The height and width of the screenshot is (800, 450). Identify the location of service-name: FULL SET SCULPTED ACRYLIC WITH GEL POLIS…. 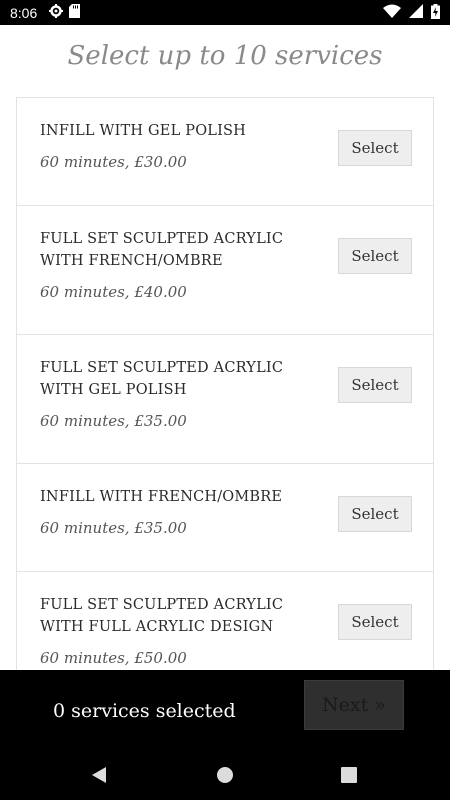
(162, 379).